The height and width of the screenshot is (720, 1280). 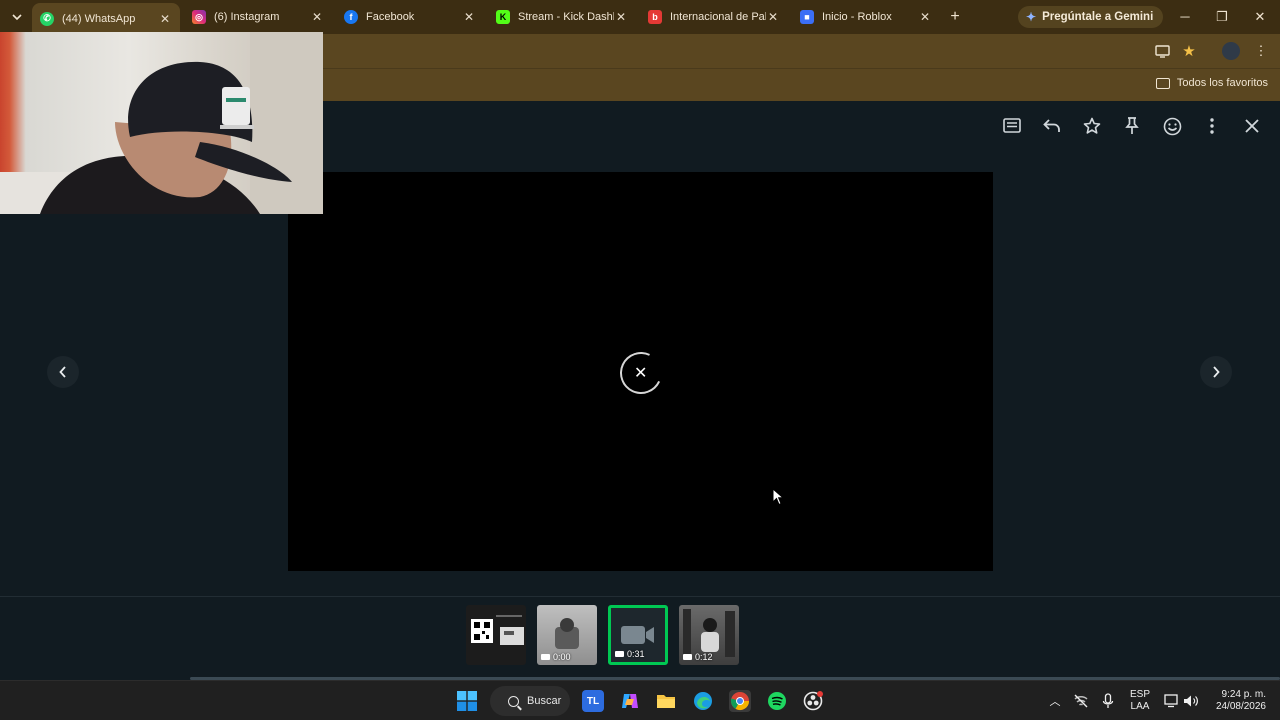 I want to click on menu-icon, so click(x=1212, y=126).